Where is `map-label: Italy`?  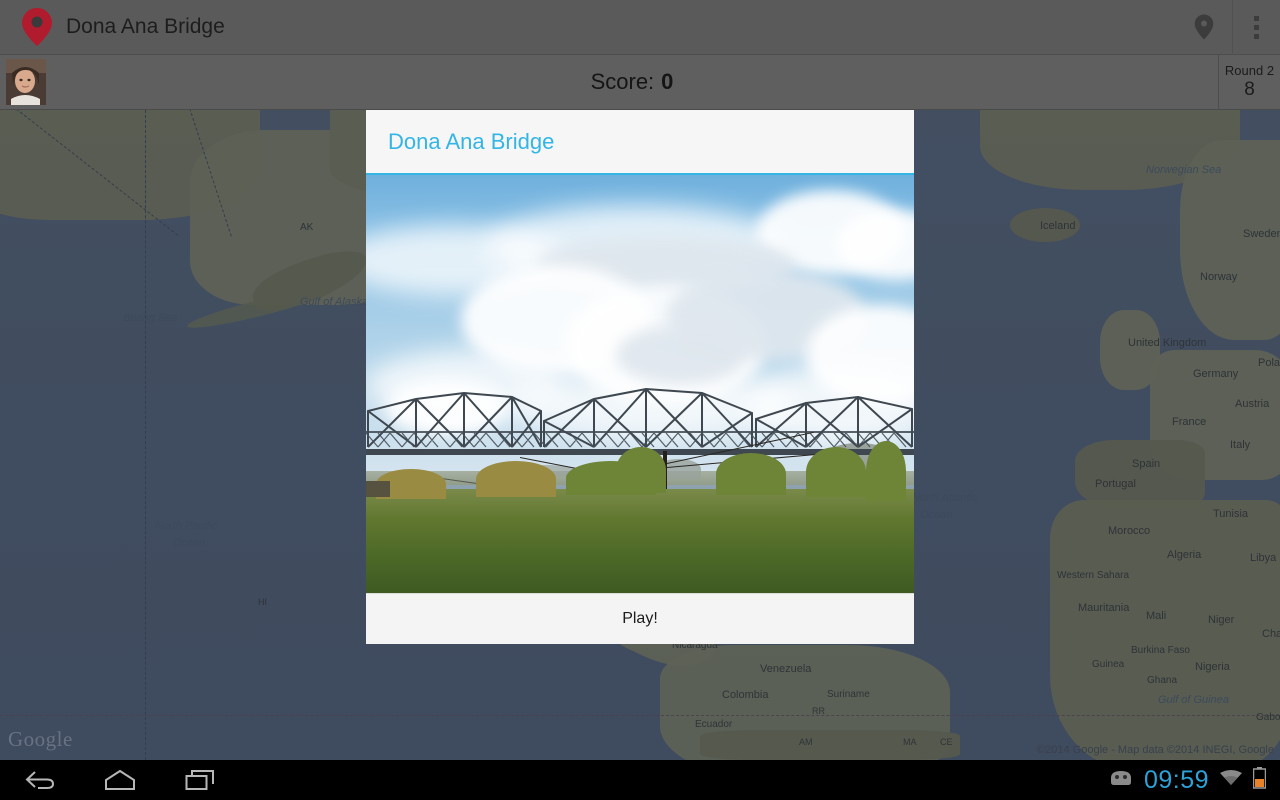
map-label: Italy is located at coordinates (1240, 445).